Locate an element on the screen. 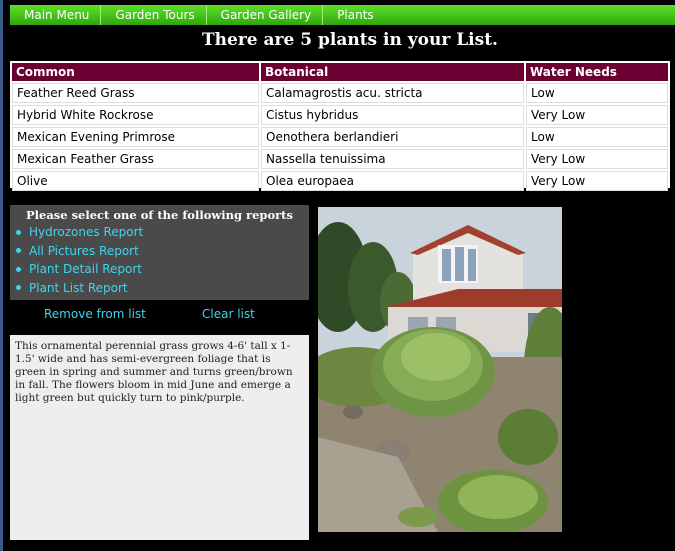  report-label: Plant Detail Report is located at coordinates (85, 269).